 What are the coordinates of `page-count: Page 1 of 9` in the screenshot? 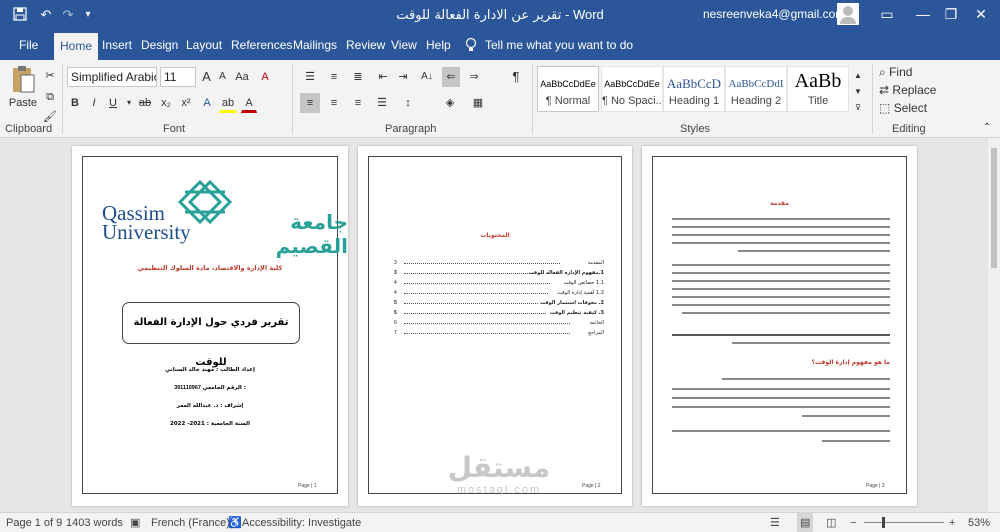 It's located at (34, 522).